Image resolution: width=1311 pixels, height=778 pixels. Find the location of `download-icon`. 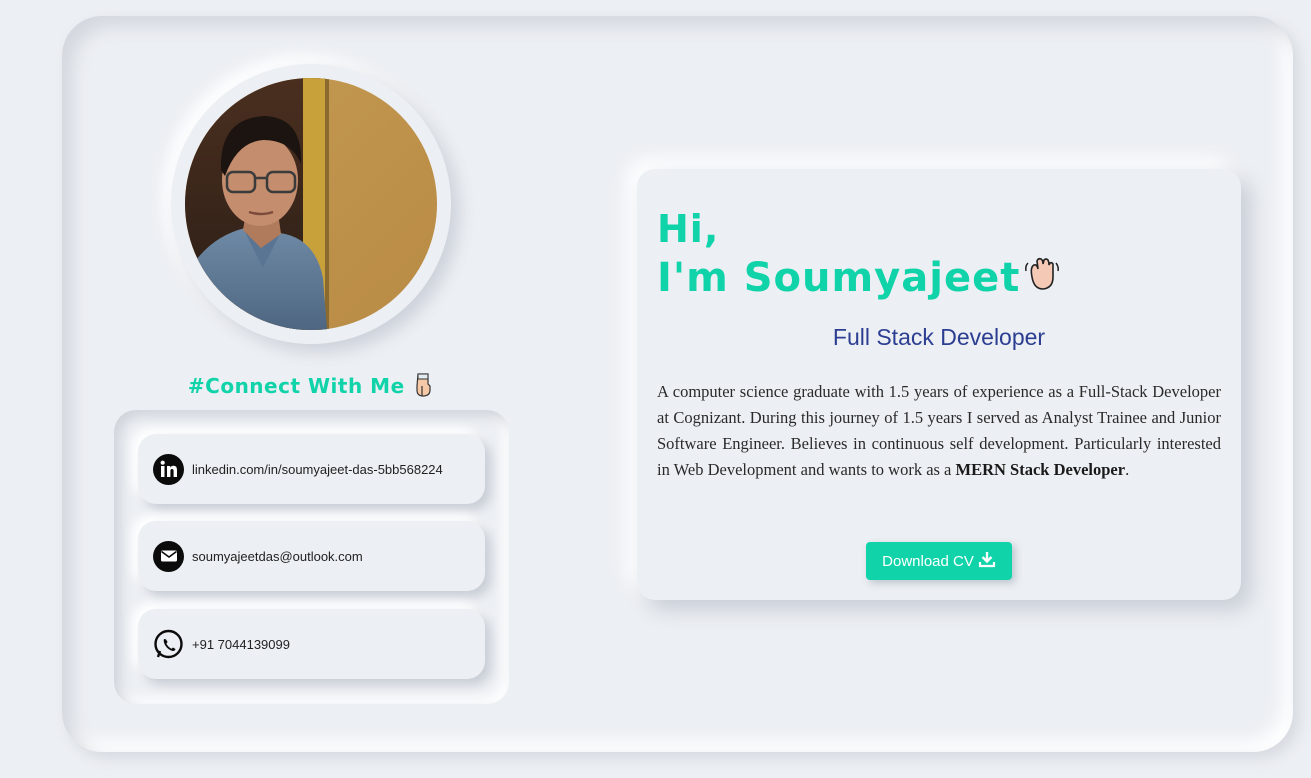

download-icon is located at coordinates (987, 561).